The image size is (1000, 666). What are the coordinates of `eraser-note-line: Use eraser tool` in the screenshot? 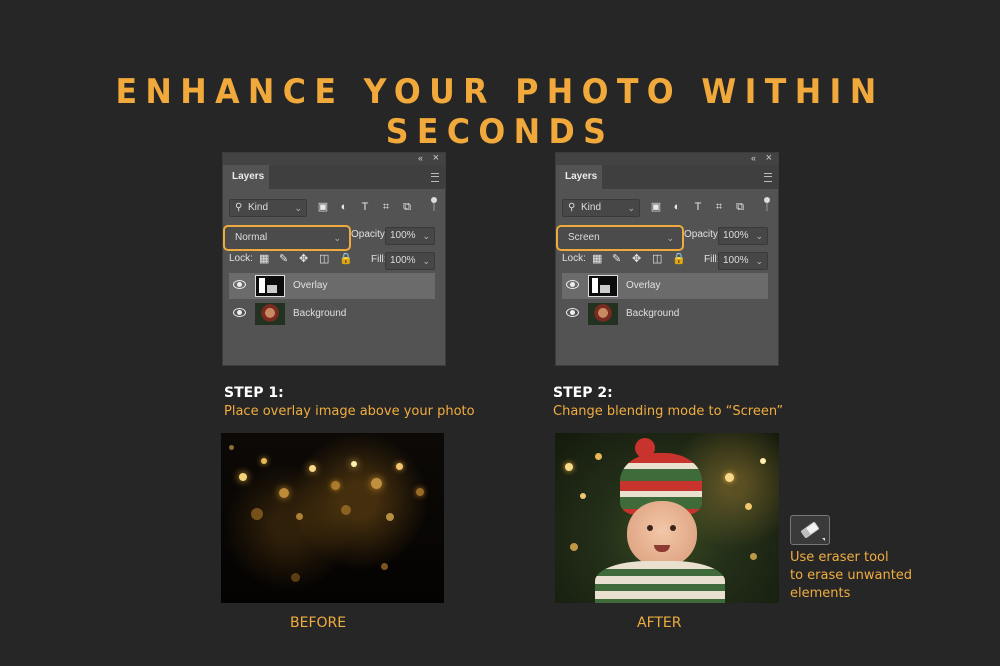 It's located at (839, 557).